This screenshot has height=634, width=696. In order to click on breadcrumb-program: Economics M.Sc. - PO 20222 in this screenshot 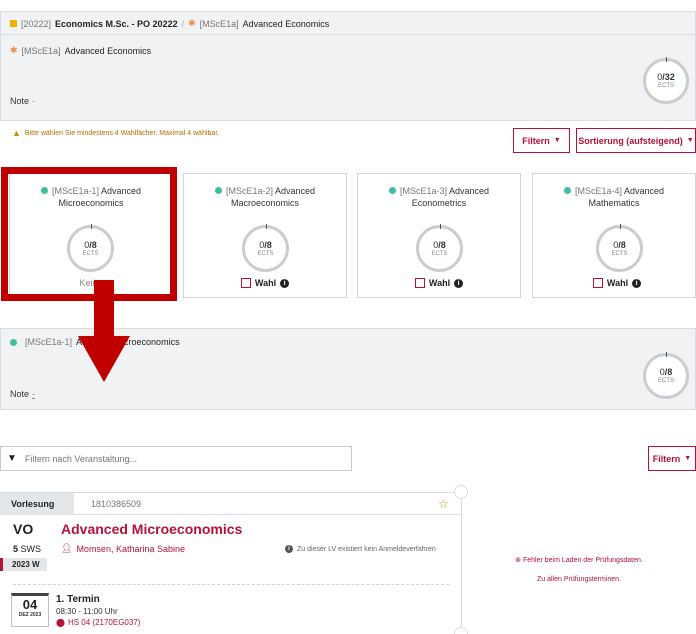, I will do `click(116, 24)`.